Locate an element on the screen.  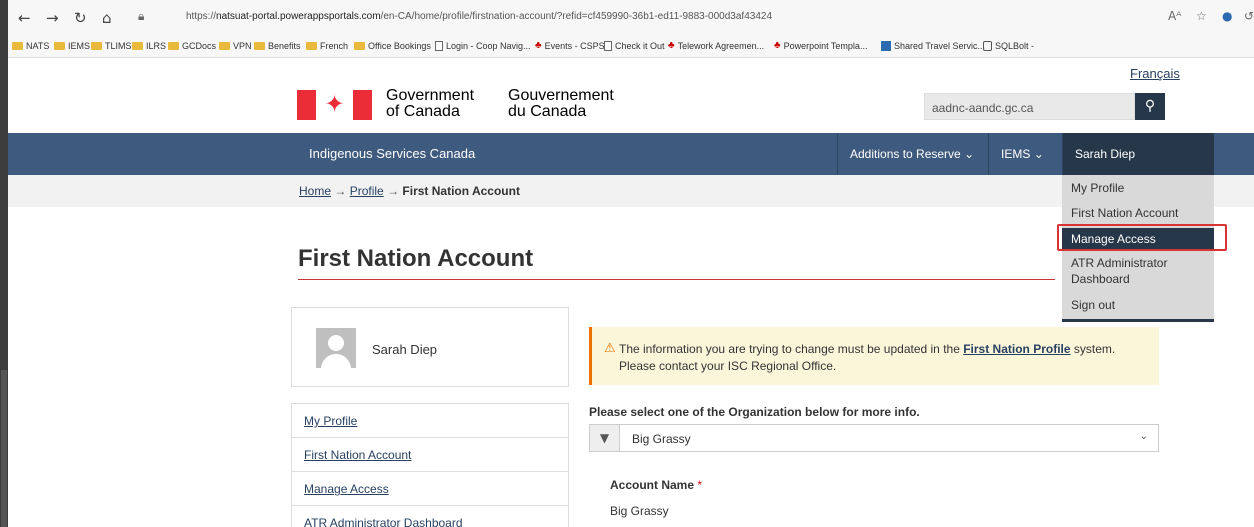
canada-flag-icon: ✦ is located at coordinates (334, 105).